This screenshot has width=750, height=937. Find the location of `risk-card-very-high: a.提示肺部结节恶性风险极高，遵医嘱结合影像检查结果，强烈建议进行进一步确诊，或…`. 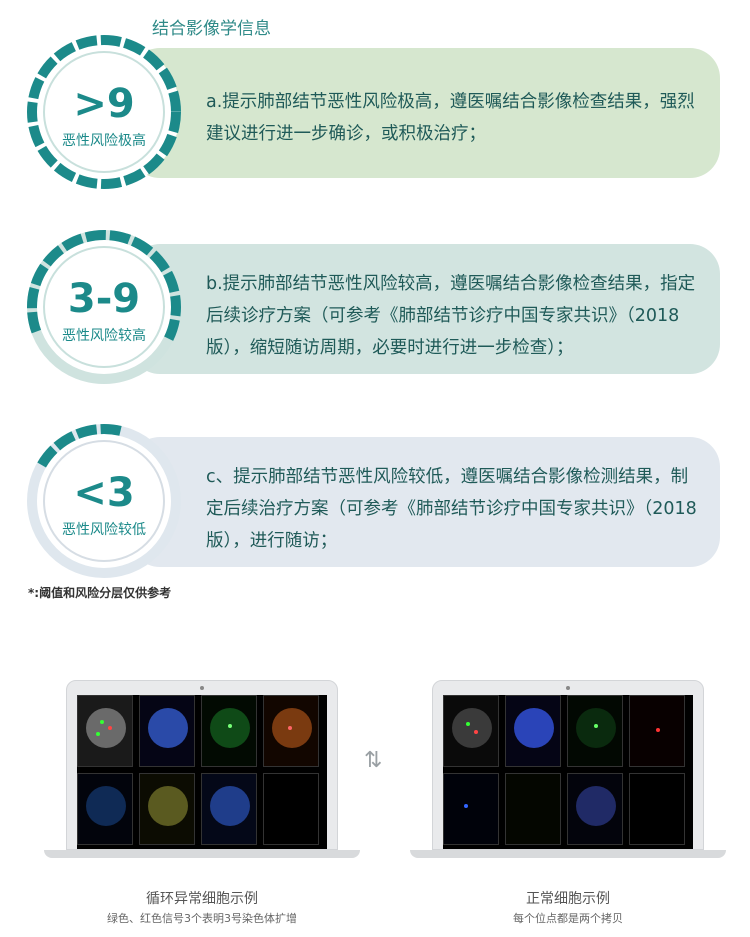

risk-card-very-high: a.提示肺部结节恶性风险极高，遵医嘱结合影像检查结果，强烈建议进行进一步确诊，或… is located at coordinates (425, 113).